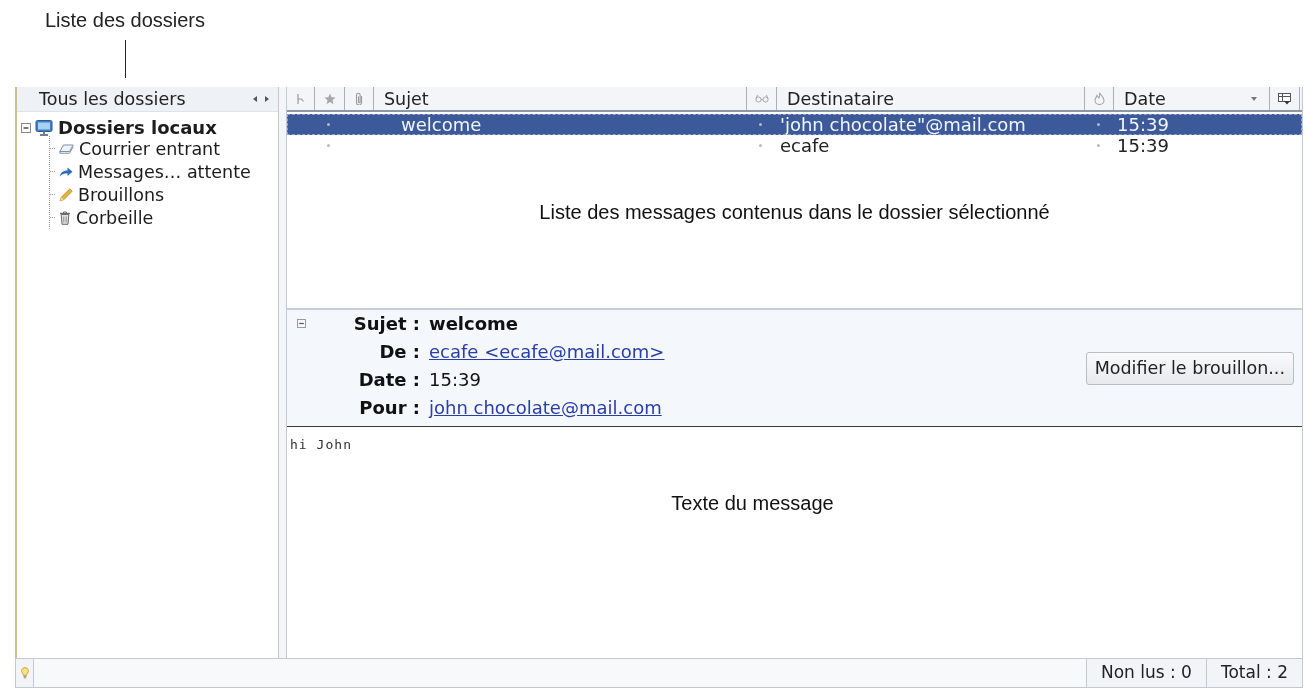 The height and width of the screenshot is (698, 1307). I want to click on splitter-handle, so click(282, 372).